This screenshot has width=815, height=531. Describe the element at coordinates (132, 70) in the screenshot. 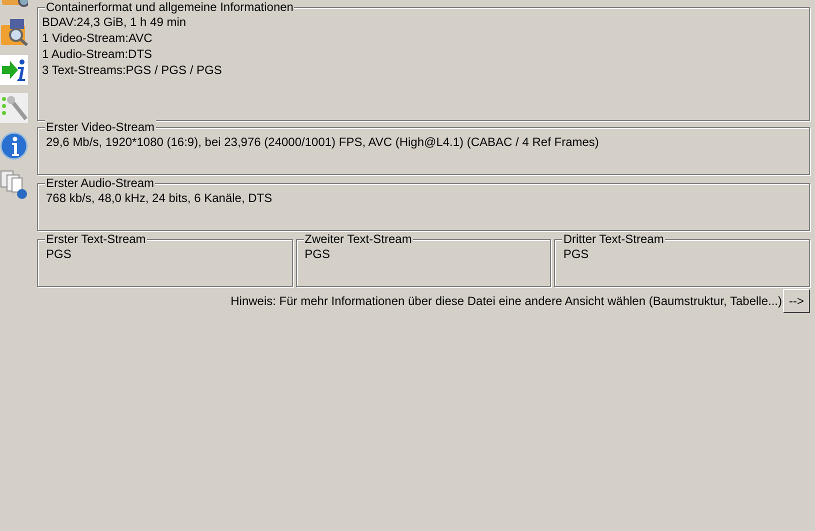

I see `info-text: 3 Text-Streams:PGS / PGS / PGS` at that location.